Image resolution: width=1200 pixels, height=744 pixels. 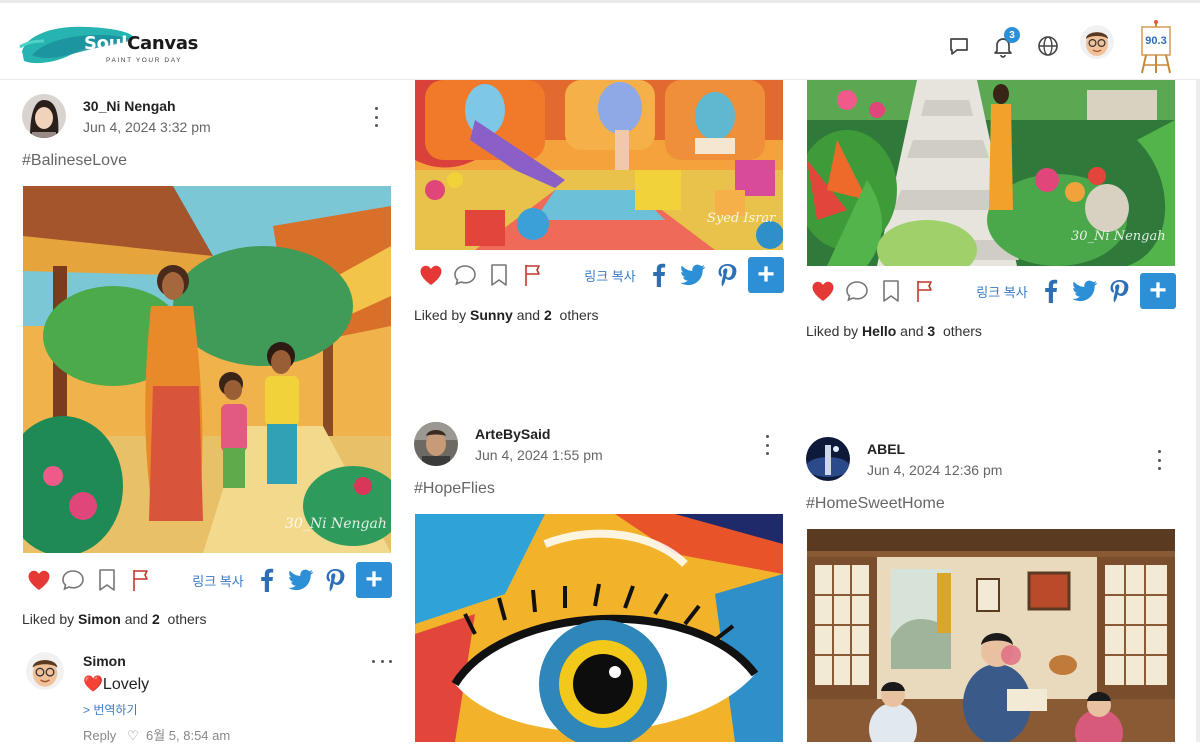 I want to click on liked-by-text: Liked by Hello and 3 others, so click(x=894, y=331).